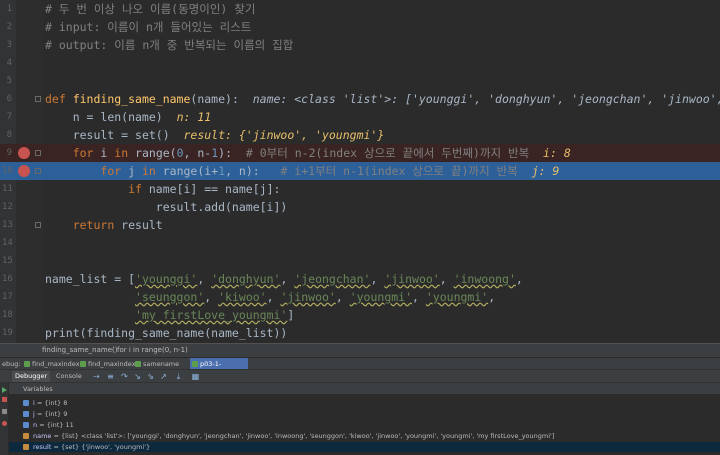 This screenshot has width=720, height=455. I want to click on code-token: j: 9, so click(545, 171).